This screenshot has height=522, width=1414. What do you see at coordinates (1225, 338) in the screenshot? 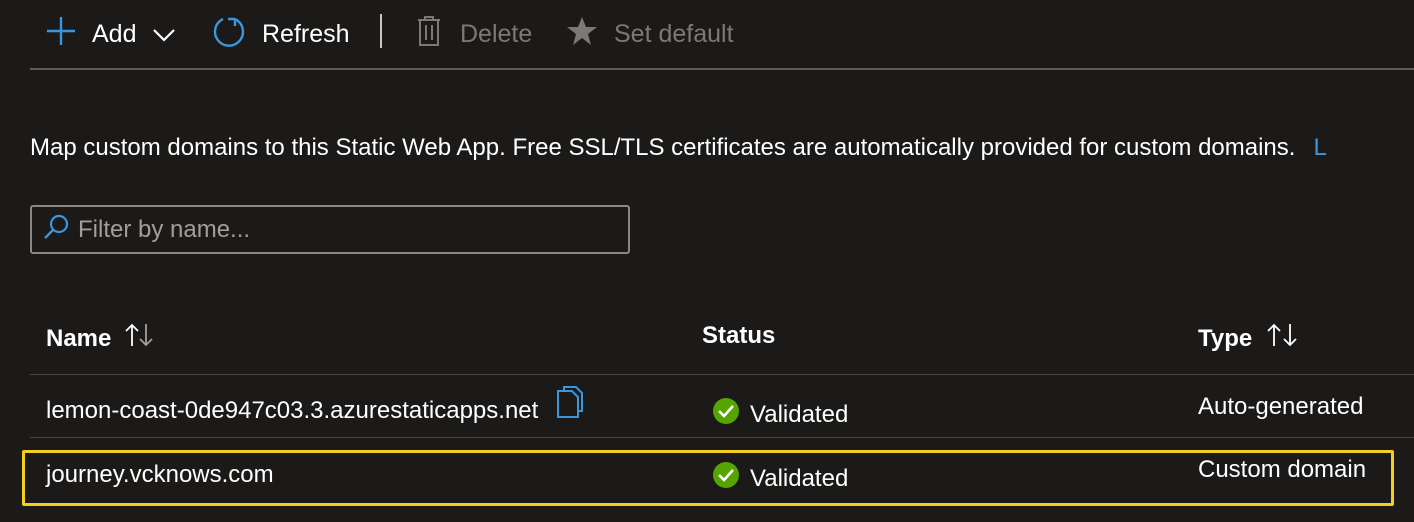
I see `column-type-label: Type` at bounding box center [1225, 338].